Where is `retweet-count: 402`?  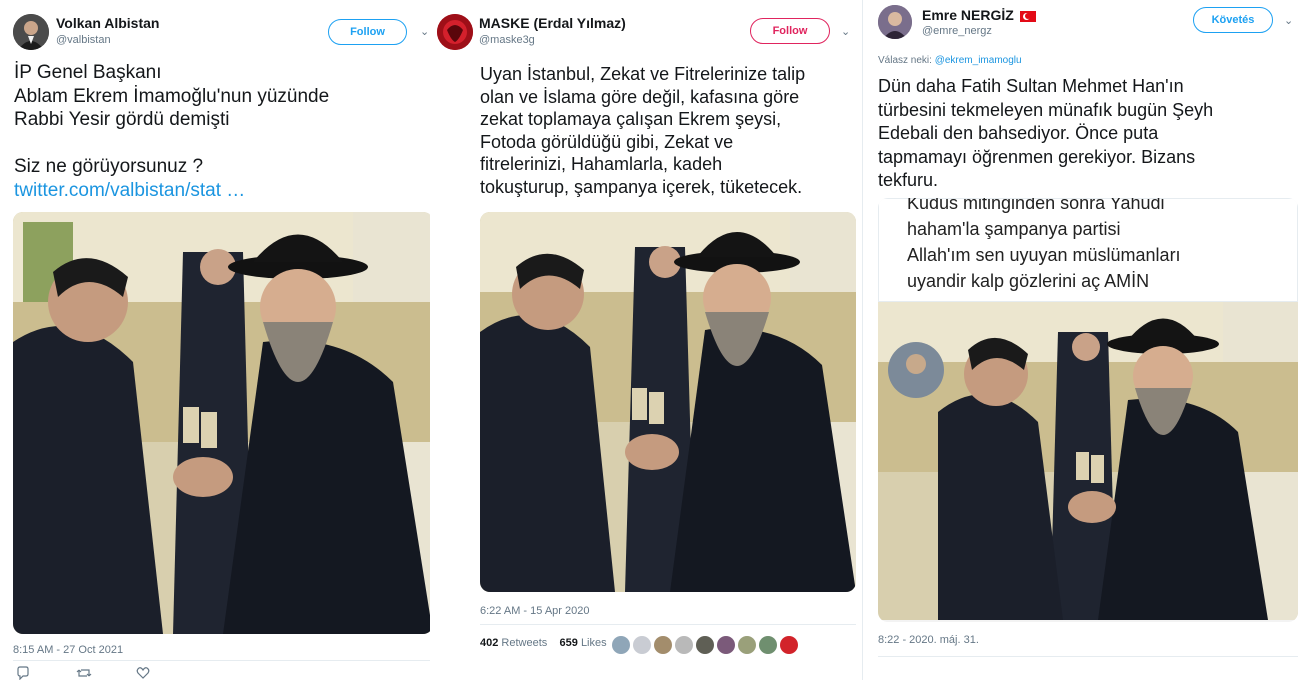
retweet-count: 402 is located at coordinates (489, 643).